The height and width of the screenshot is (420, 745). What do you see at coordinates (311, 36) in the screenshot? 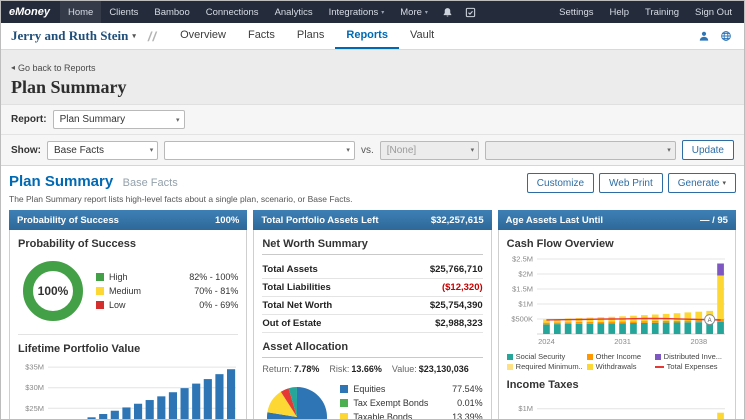
I see `tab-plans: Plans` at bounding box center [311, 36].